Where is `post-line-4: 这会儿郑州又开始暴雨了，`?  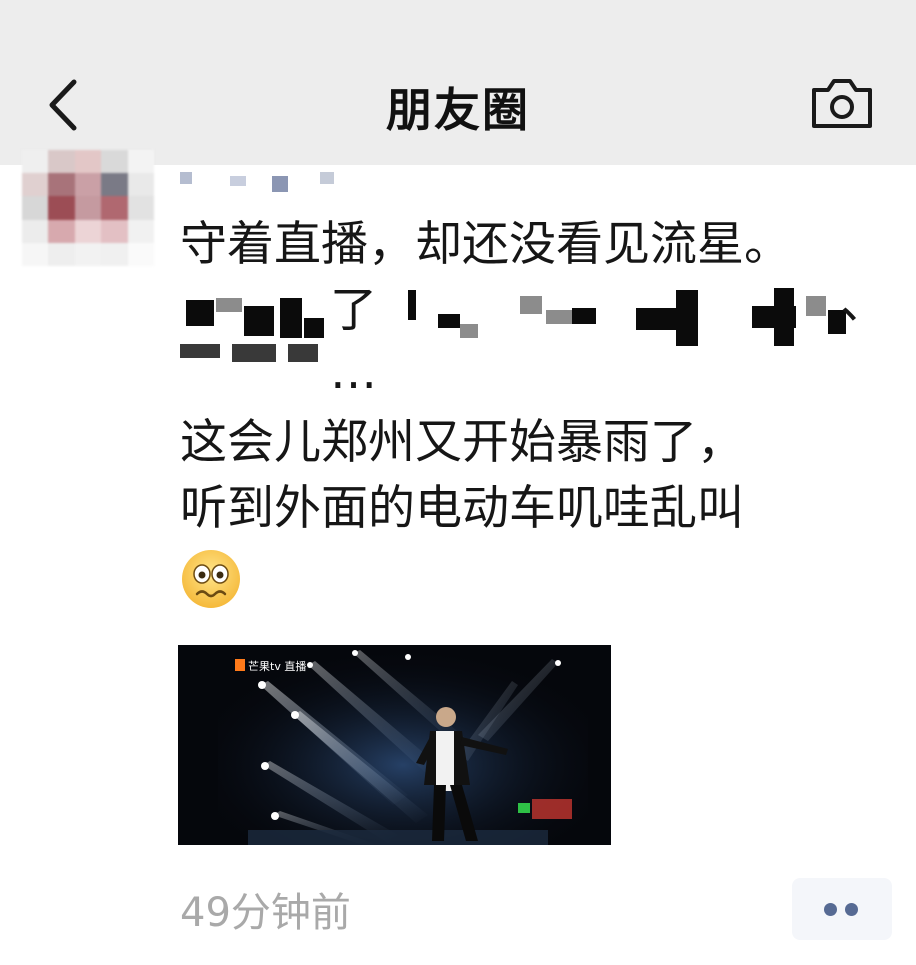 post-line-4: 这会儿郑州又开始暴雨了， is located at coordinates (462, 442).